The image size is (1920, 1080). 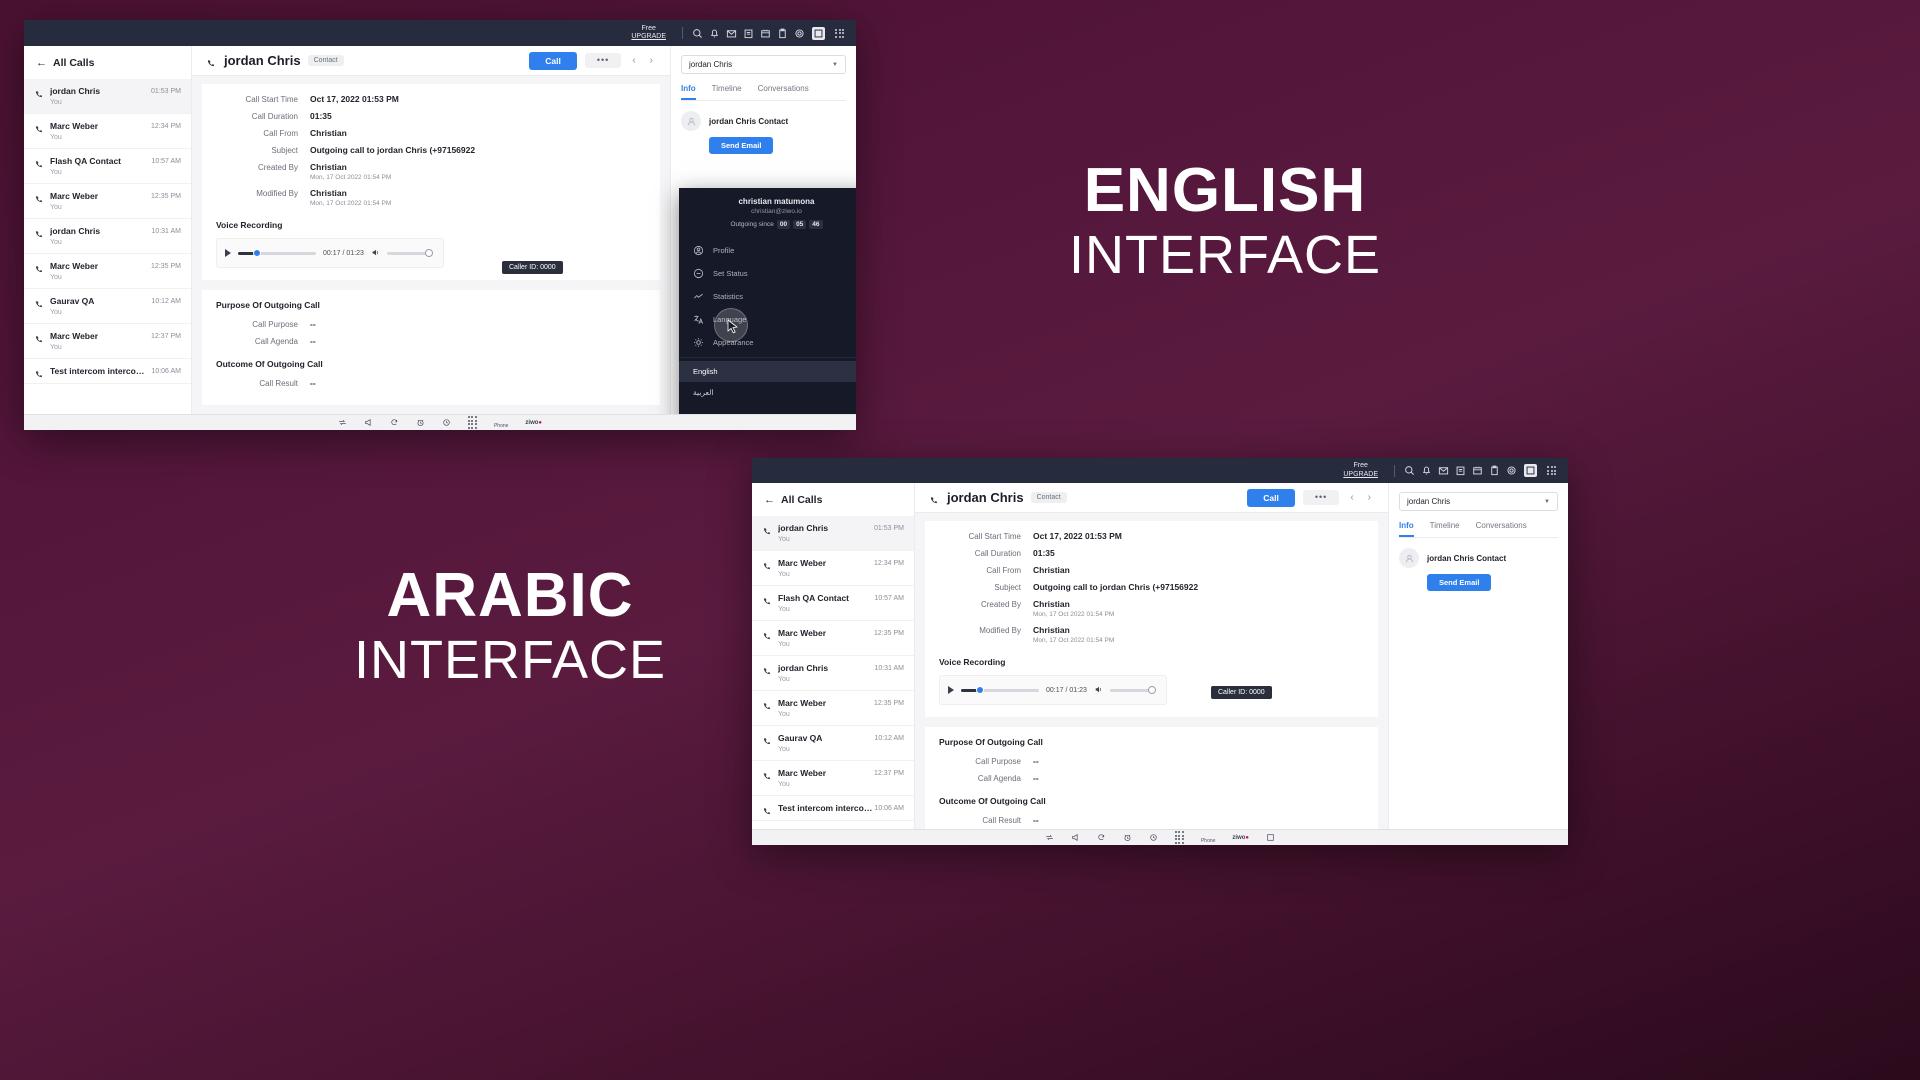 I want to click on detail-field-label: Modified By, so click(x=277, y=193).